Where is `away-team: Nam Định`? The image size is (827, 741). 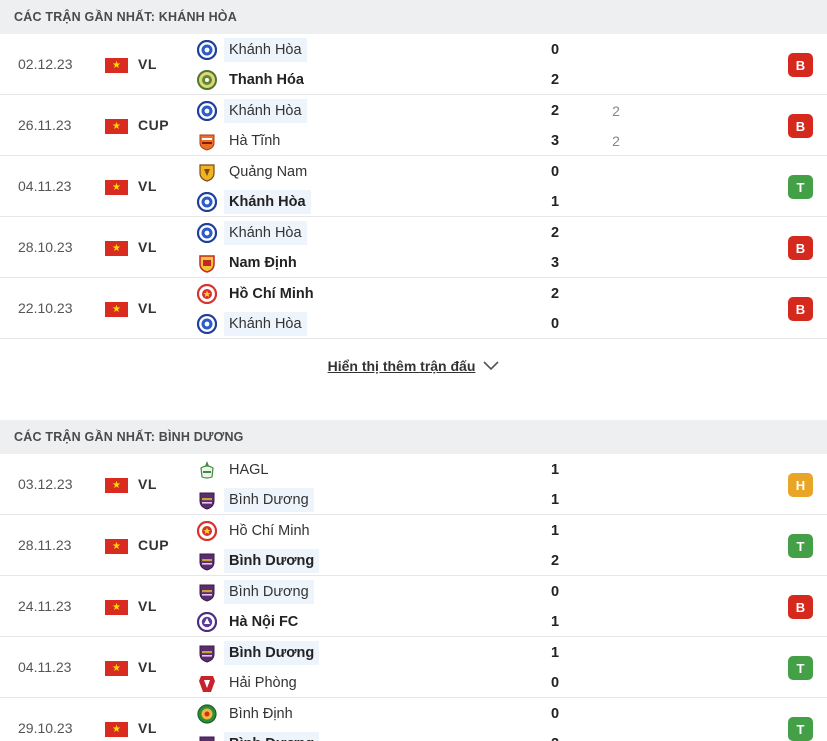
away-team: Nam Định is located at coordinates (249, 263).